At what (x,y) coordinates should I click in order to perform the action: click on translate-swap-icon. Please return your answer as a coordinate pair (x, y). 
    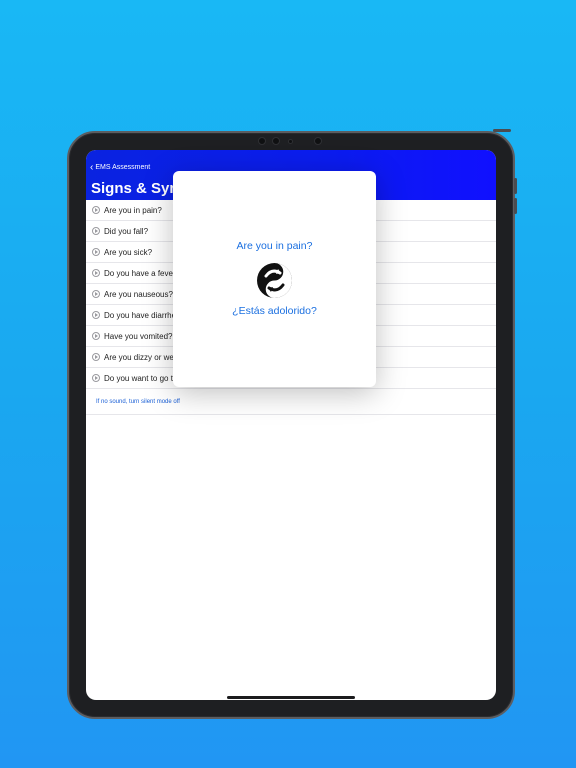
    Looking at the image, I should click on (274, 280).